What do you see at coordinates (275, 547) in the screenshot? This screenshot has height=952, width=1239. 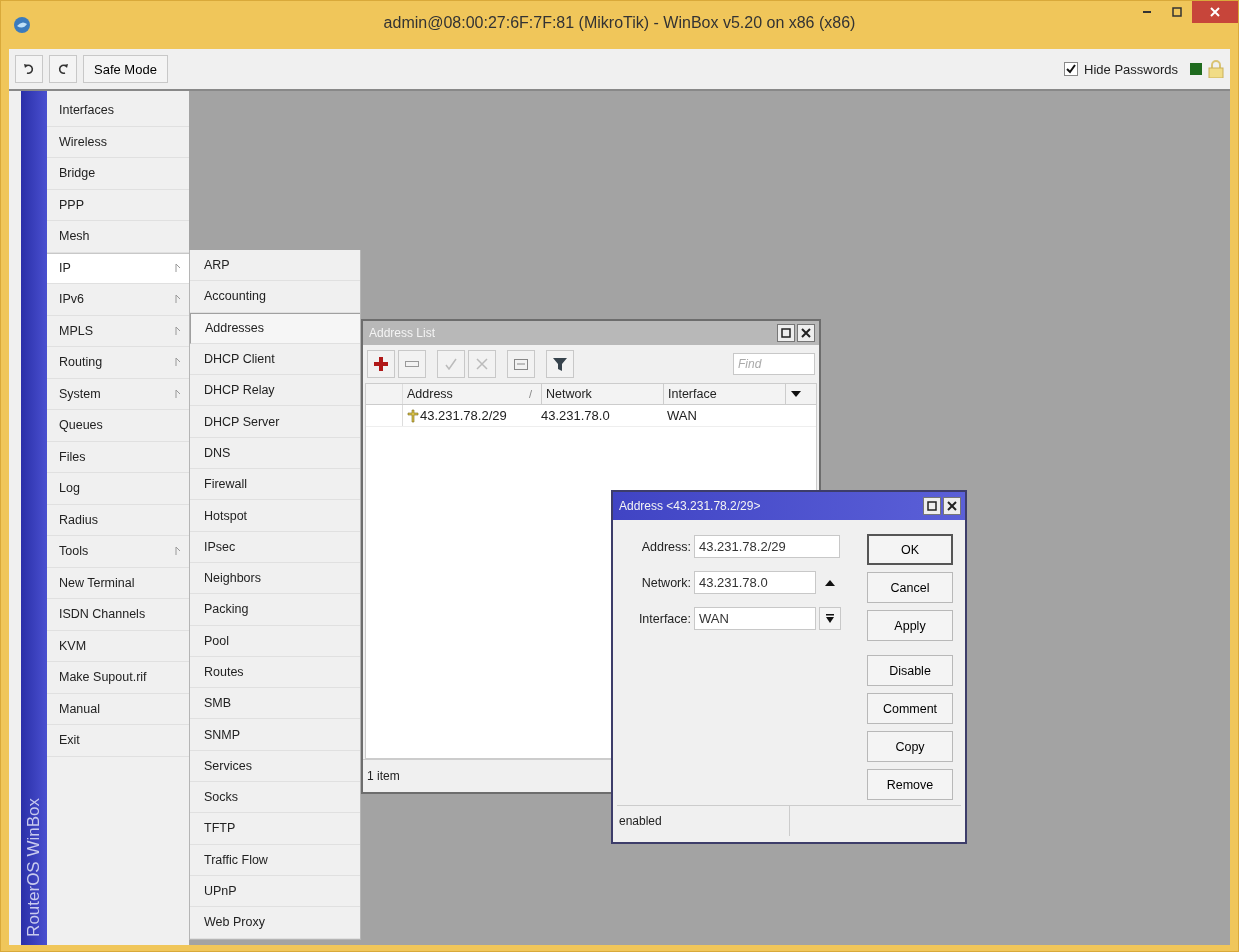 I see `submenu-item: IPsec` at bounding box center [275, 547].